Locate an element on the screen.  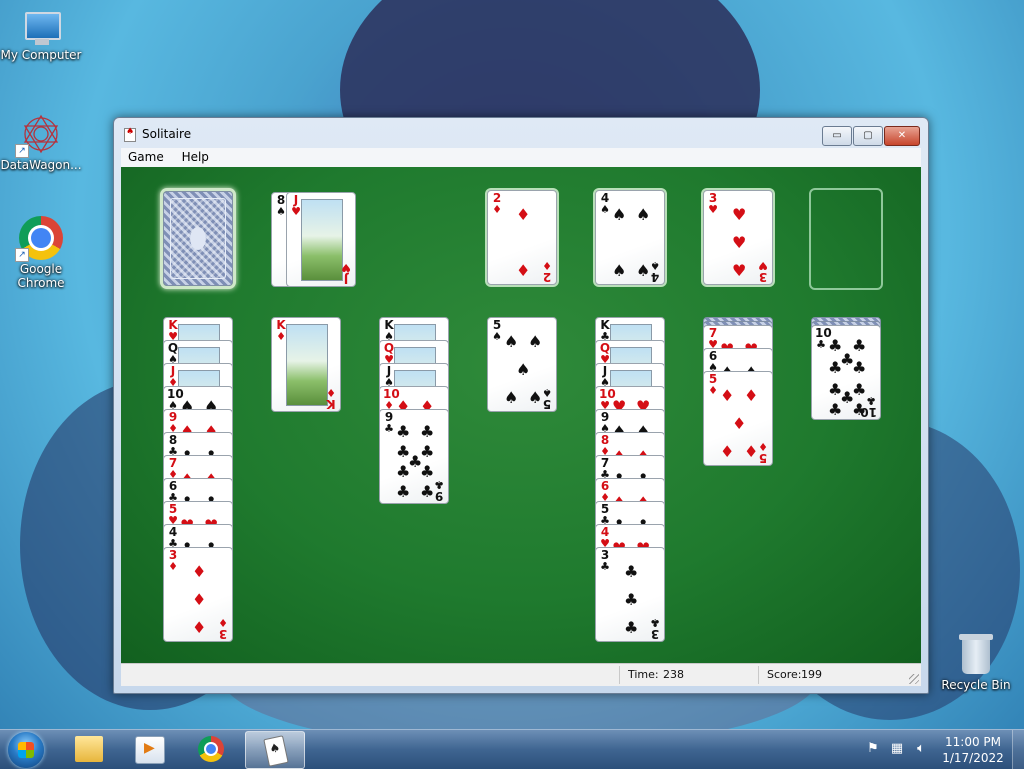
card-index-bottom: 5 ♦ is located at coordinates (763, 452).